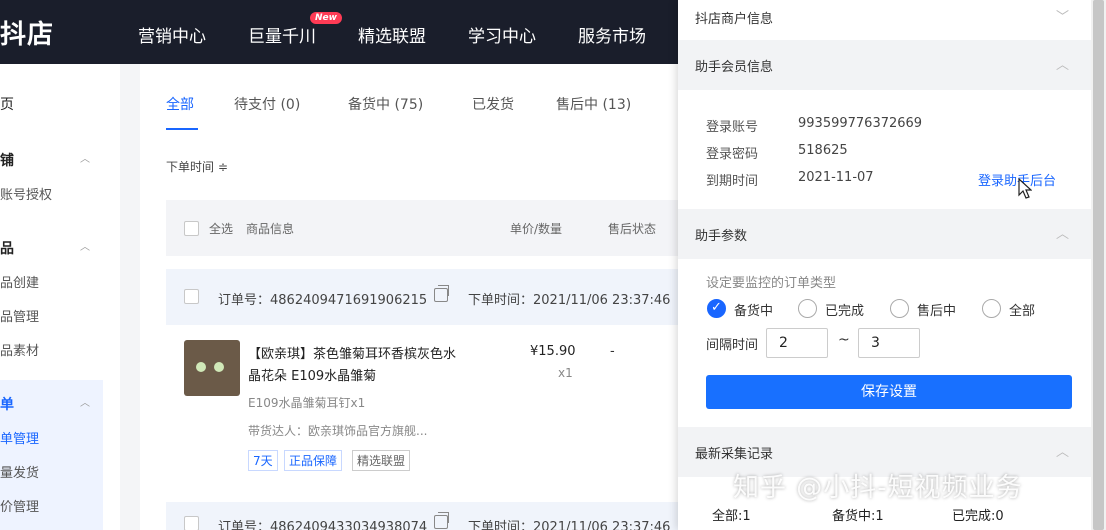 This screenshot has height=530, width=1106. What do you see at coordinates (858, 516) in the screenshot?
I see `record-stocking: 备货中:1` at bounding box center [858, 516].